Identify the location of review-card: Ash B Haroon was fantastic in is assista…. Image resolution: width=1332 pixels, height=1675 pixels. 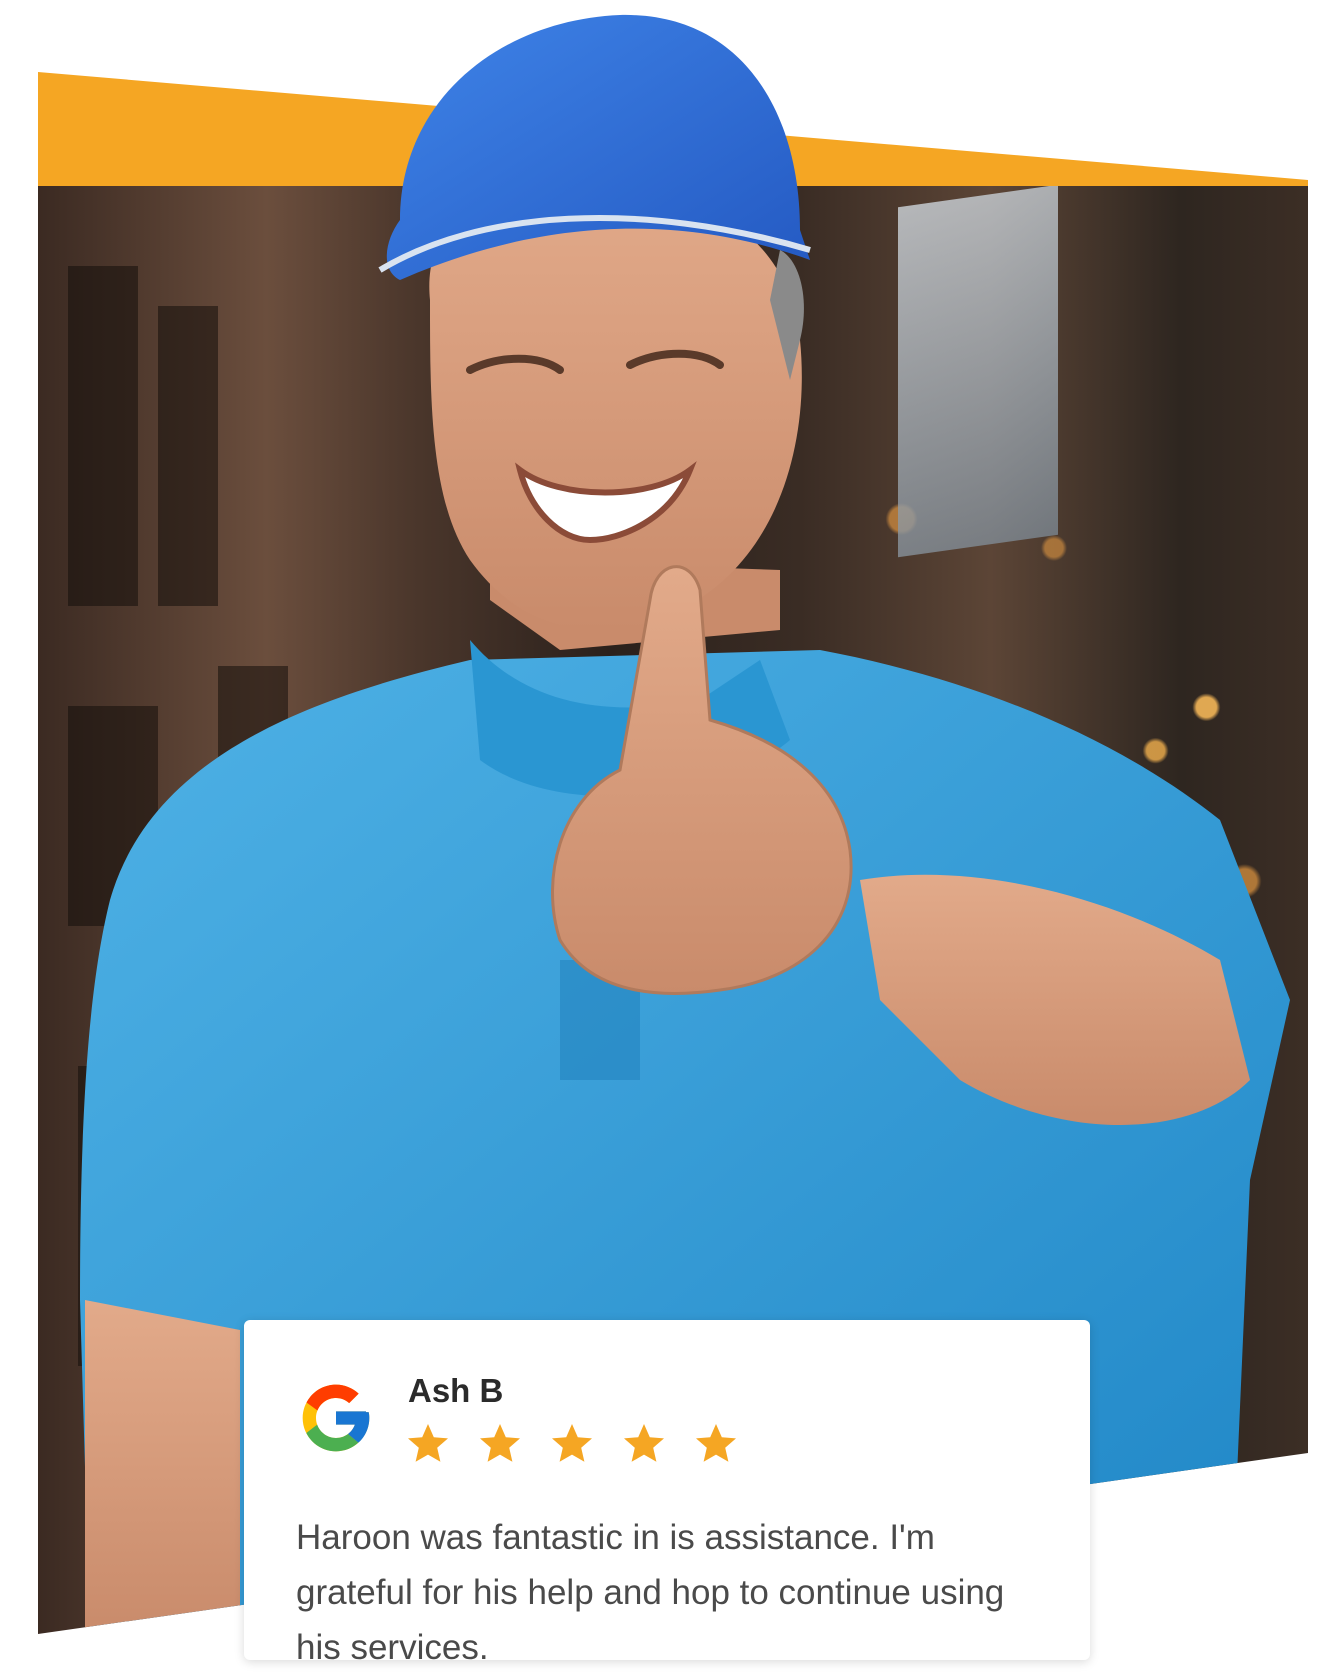
(667, 1493).